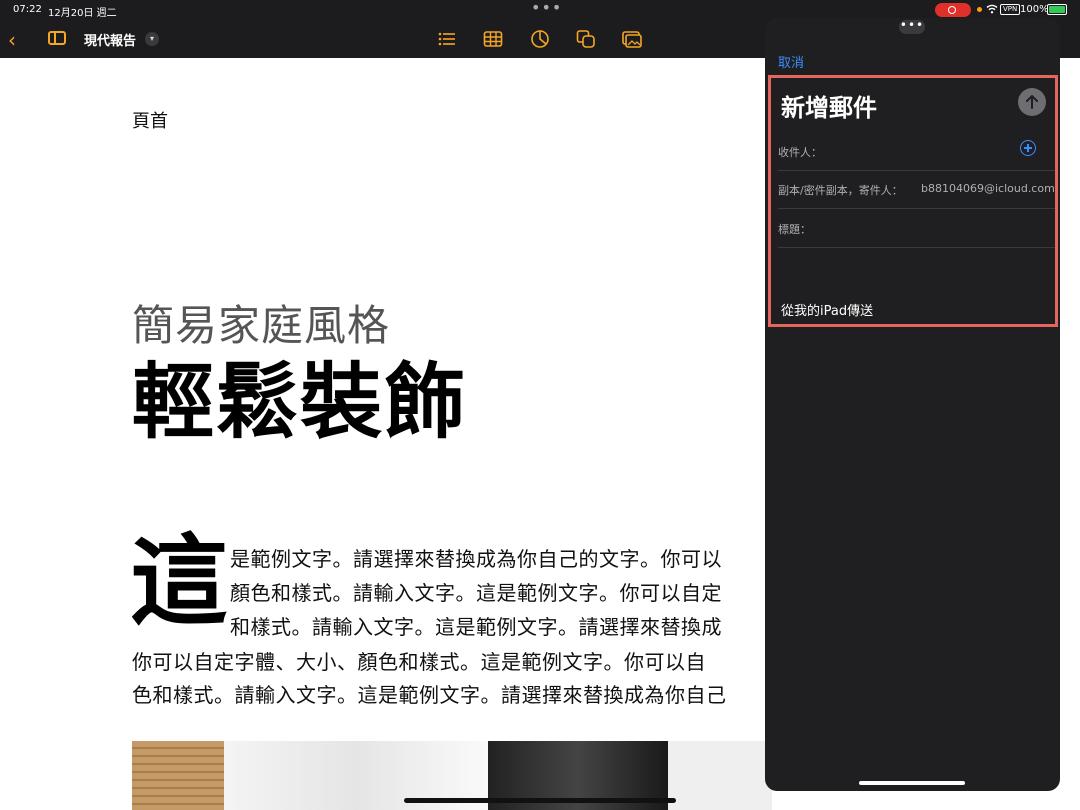  I want to click on photo-white-area, so click(720, 775).